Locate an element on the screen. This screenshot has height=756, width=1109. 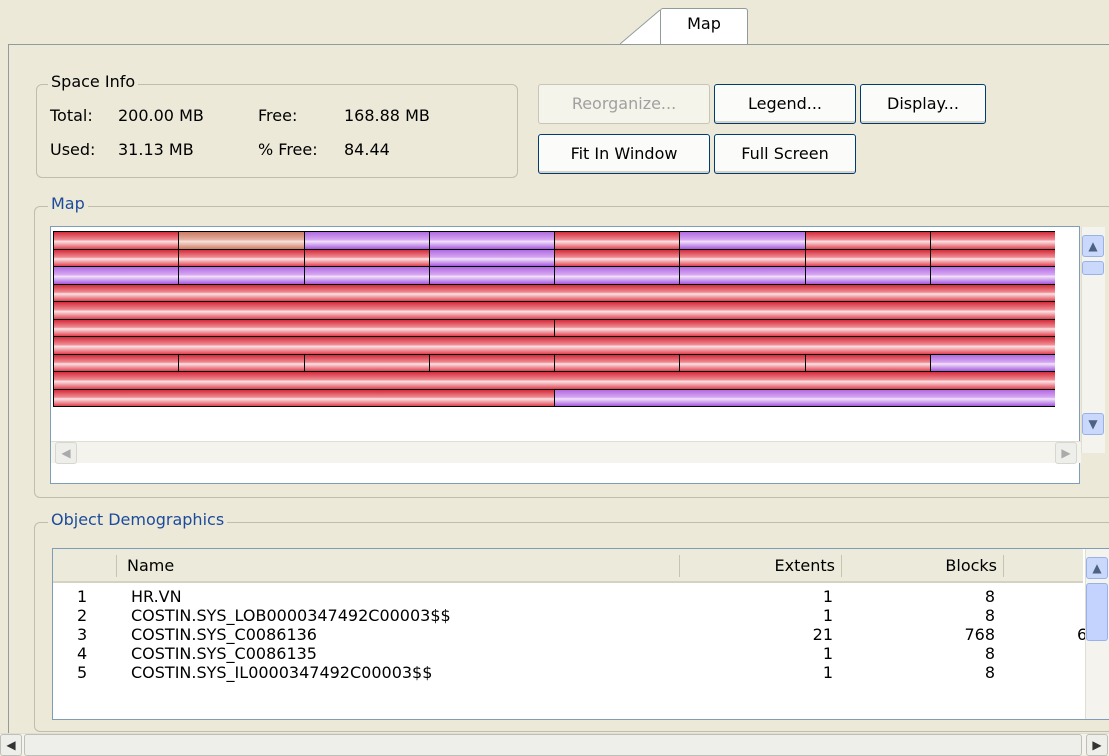
table-header-num is located at coordinates (85, 566).